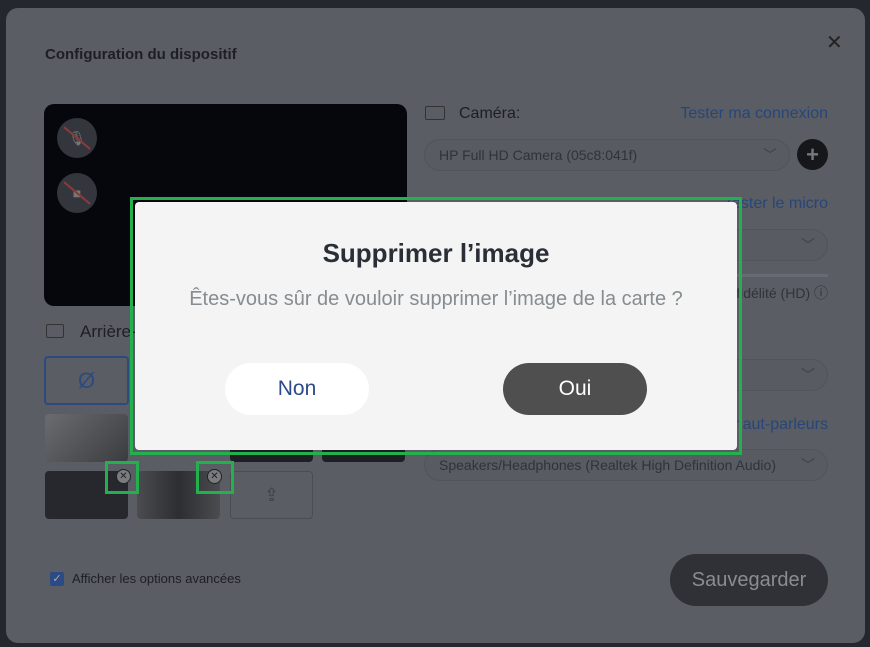 The height and width of the screenshot is (647, 870). Describe the element at coordinates (749, 580) in the screenshot. I see `save-button: Sauvegarder` at that location.